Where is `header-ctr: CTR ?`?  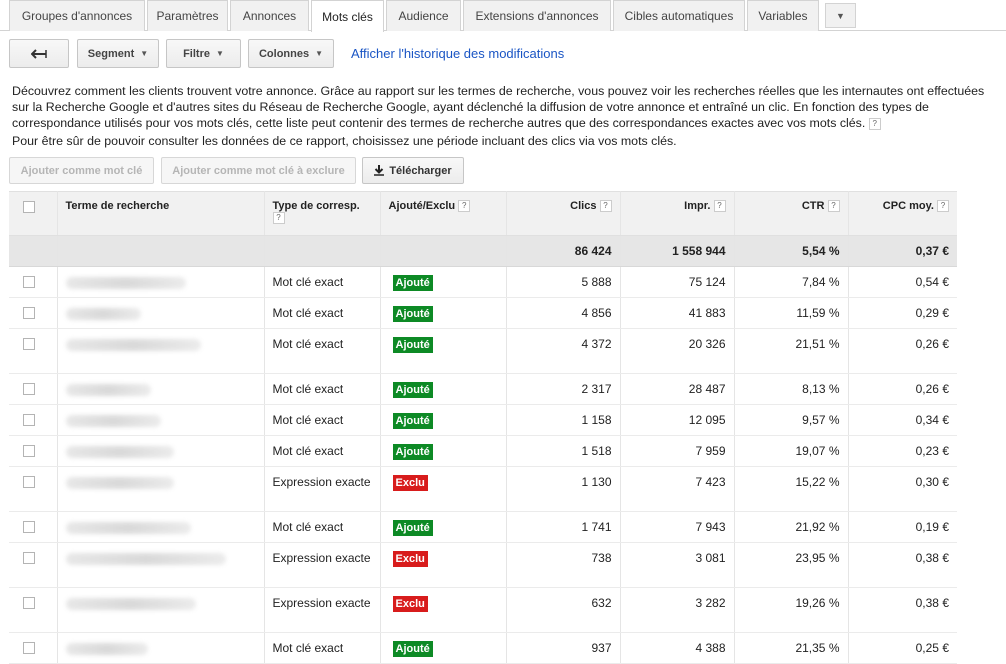 header-ctr: CTR ? is located at coordinates (791, 213).